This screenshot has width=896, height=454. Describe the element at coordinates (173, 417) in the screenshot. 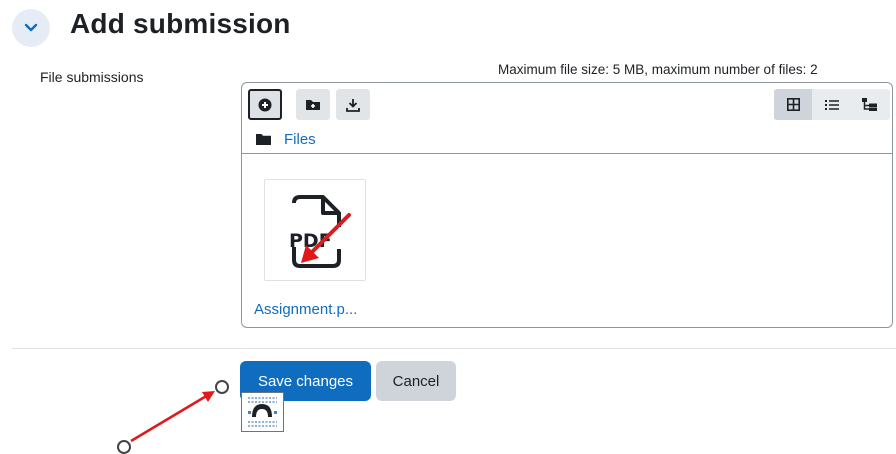

I see `annotation-arrow-save` at that location.